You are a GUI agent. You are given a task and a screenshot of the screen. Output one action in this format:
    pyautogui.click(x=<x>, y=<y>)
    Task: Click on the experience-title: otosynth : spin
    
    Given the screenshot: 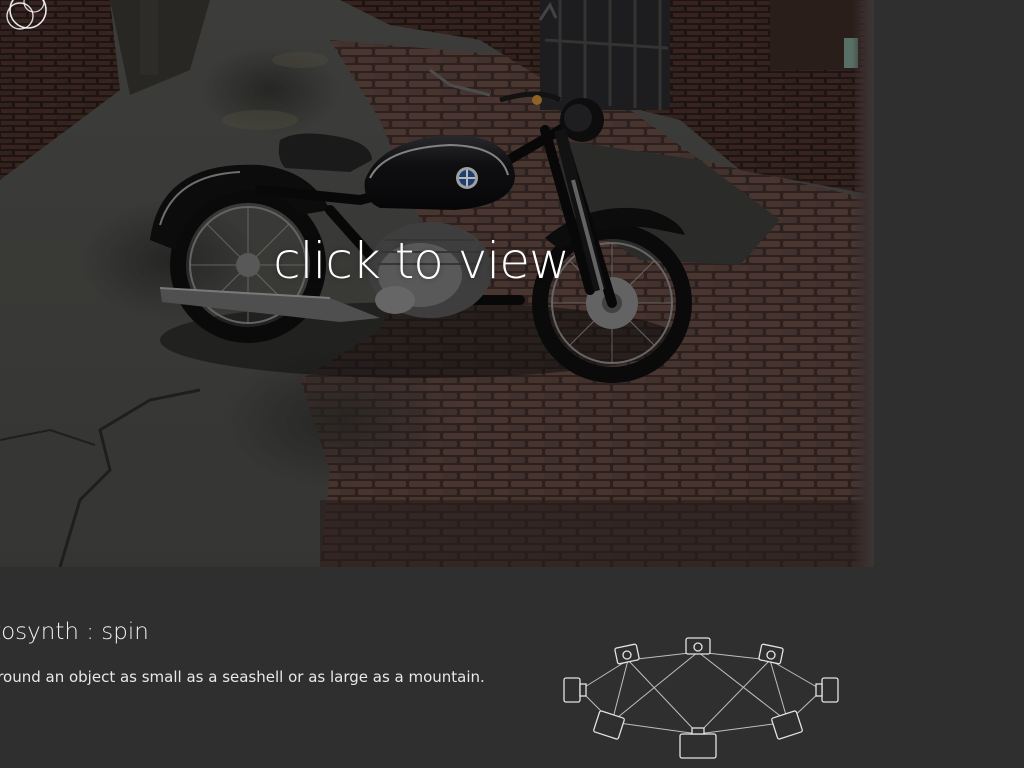 What is the action you would take?
    pyautogui.click(x=74, y=632)
    